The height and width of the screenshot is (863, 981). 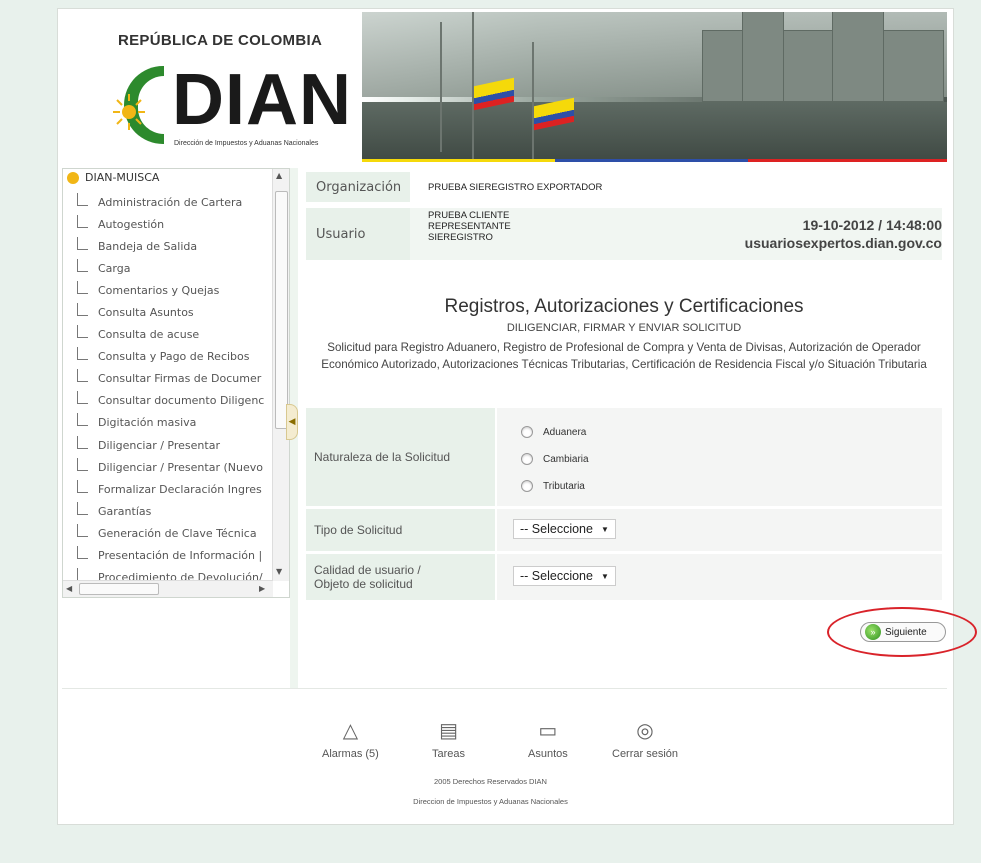 I want to click on session-domain: usuariosexpertos.dian.gov.co, so click(x=843, y=243).